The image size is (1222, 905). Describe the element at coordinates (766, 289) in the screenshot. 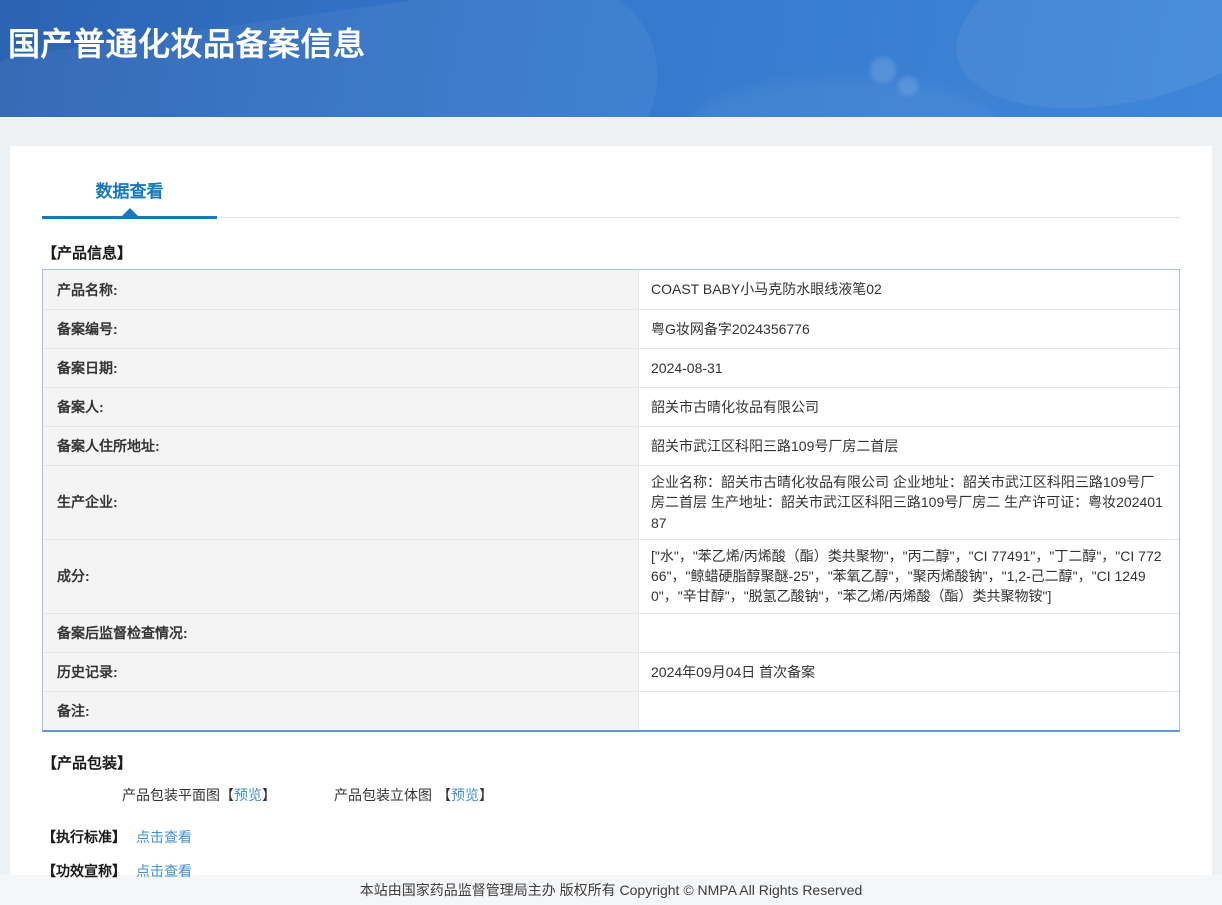

I see `row-value: COAST BABY小马克防水眼线液笔02` at that location.